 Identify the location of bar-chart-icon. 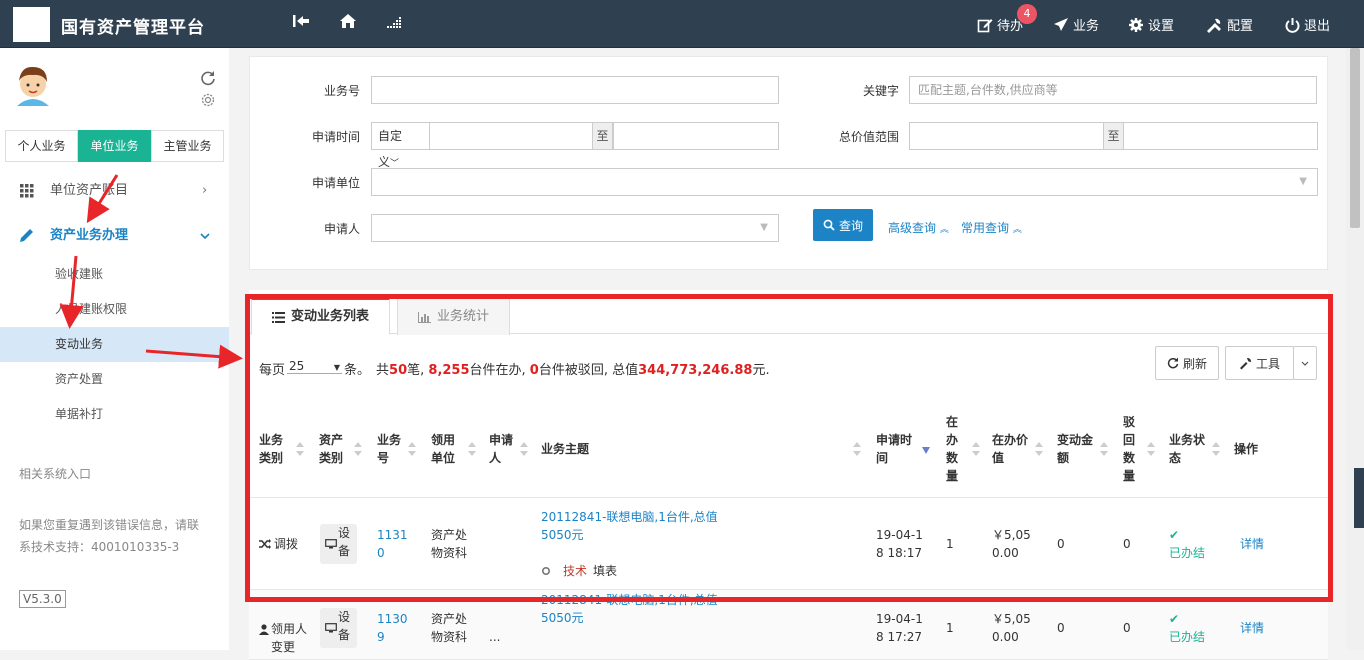
(424, 317).